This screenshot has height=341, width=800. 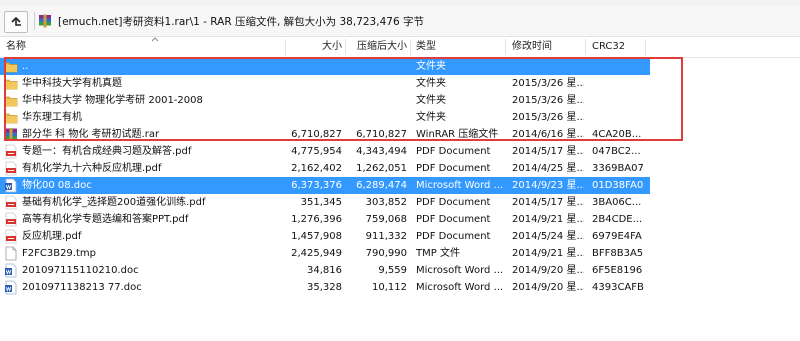 What do you see at coordinates (82, 287) in the screenshot?
I see `file-name: 2010971138213 77.doc` at bounding box center [82, 287].